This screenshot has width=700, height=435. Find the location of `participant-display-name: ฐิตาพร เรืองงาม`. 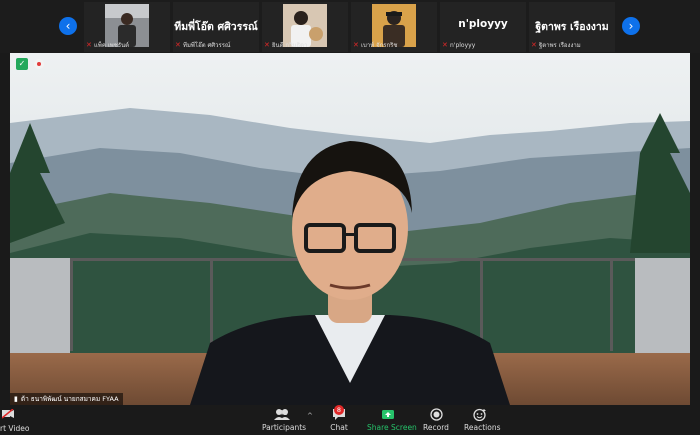

participant-display-name: ฐิตาพร เรืองงาม is located at coordinates (572, 27).